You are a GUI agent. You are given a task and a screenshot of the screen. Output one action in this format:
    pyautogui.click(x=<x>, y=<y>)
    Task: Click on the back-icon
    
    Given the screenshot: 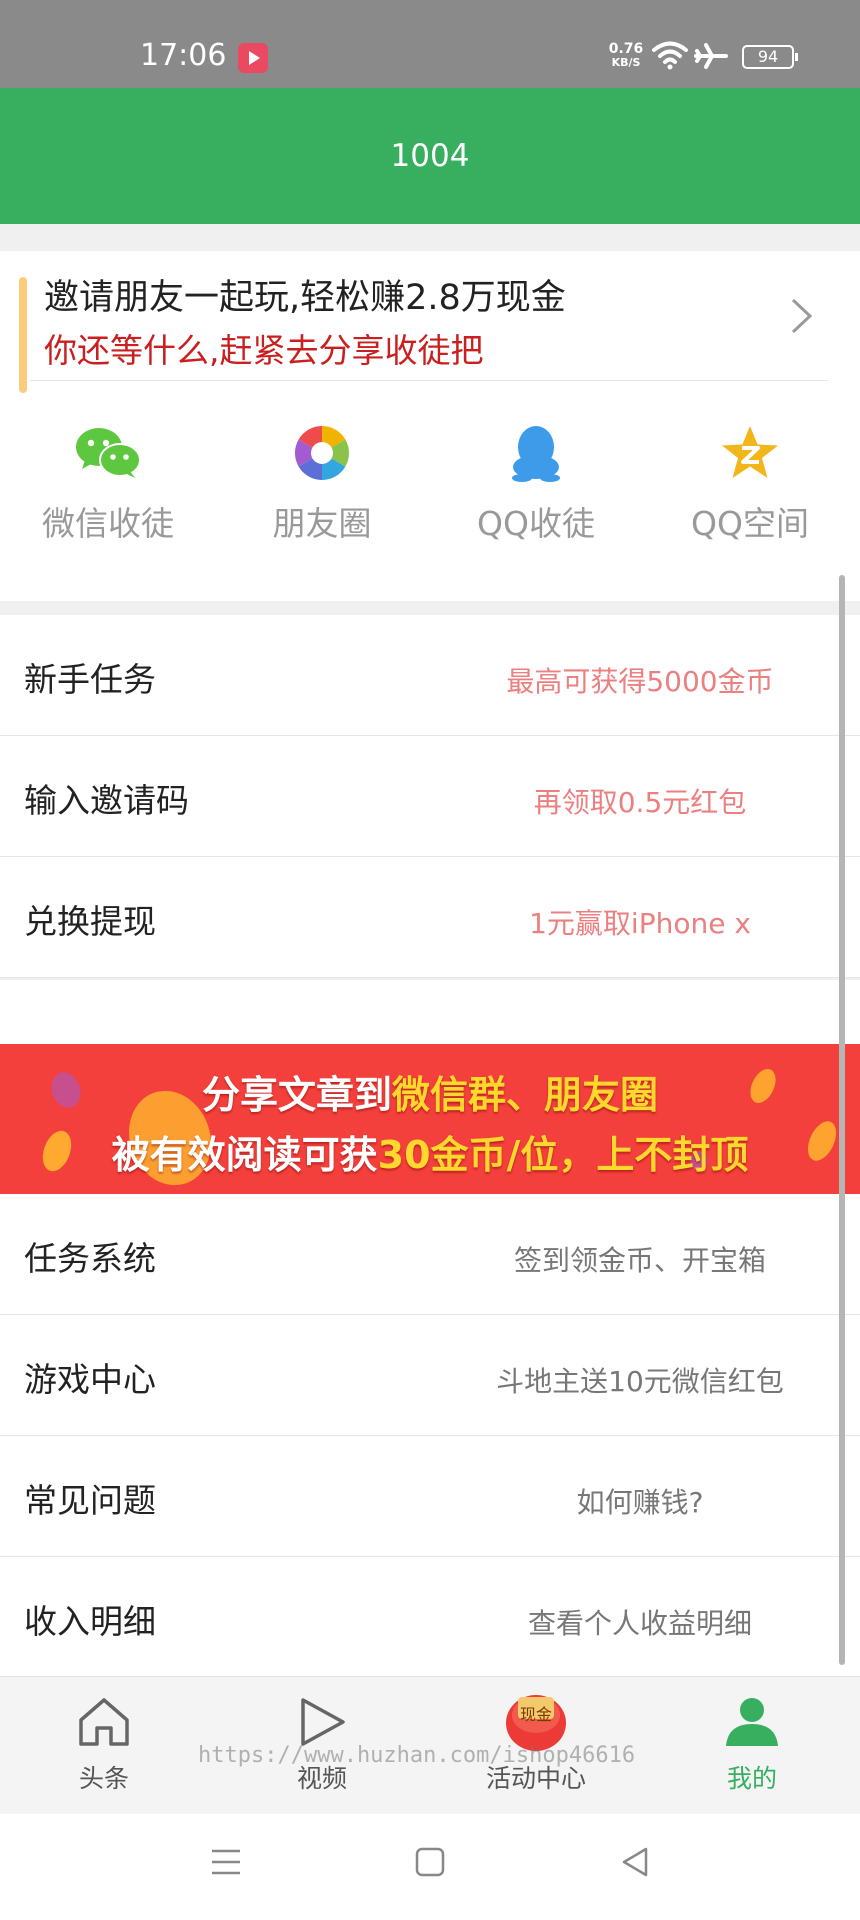 What is the action you would take?
    pyautogui.click(x=635, y=1862)
    